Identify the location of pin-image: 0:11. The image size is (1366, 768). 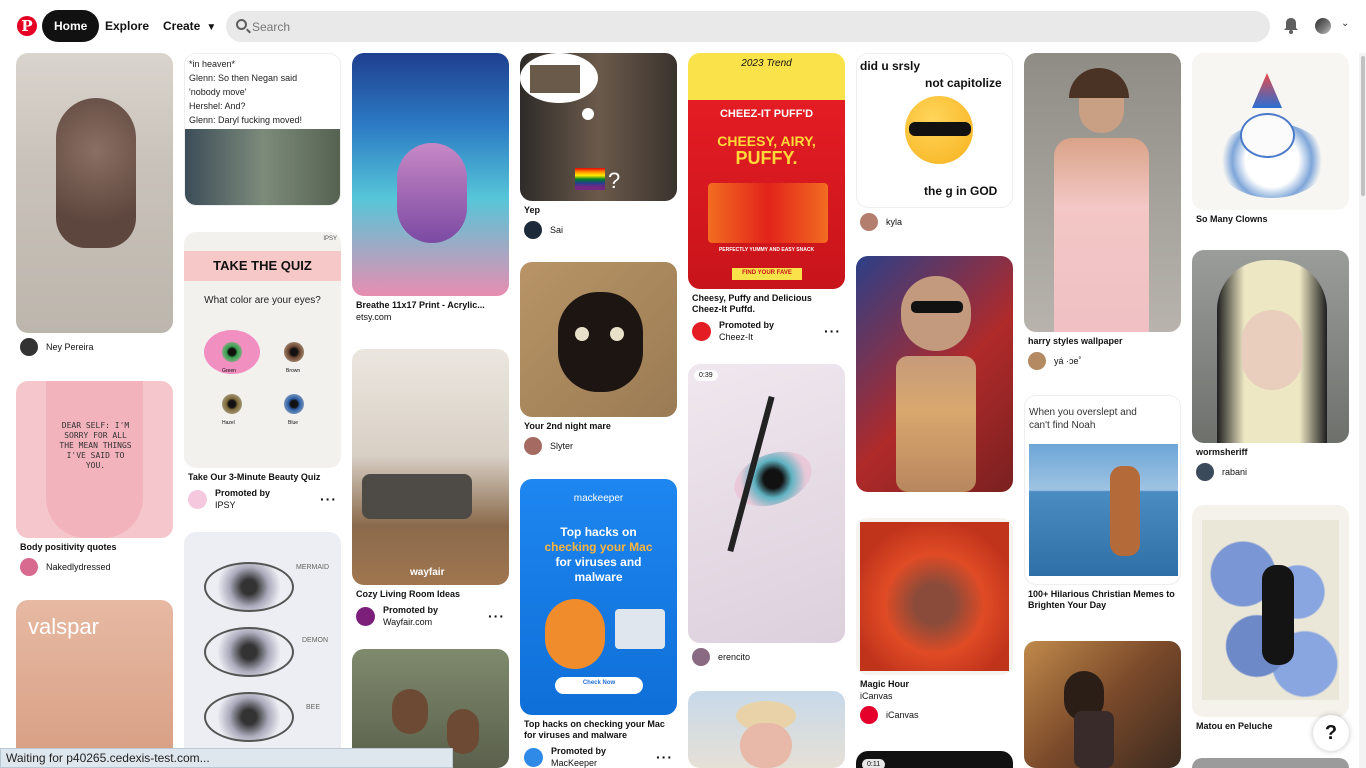
(934, 759).